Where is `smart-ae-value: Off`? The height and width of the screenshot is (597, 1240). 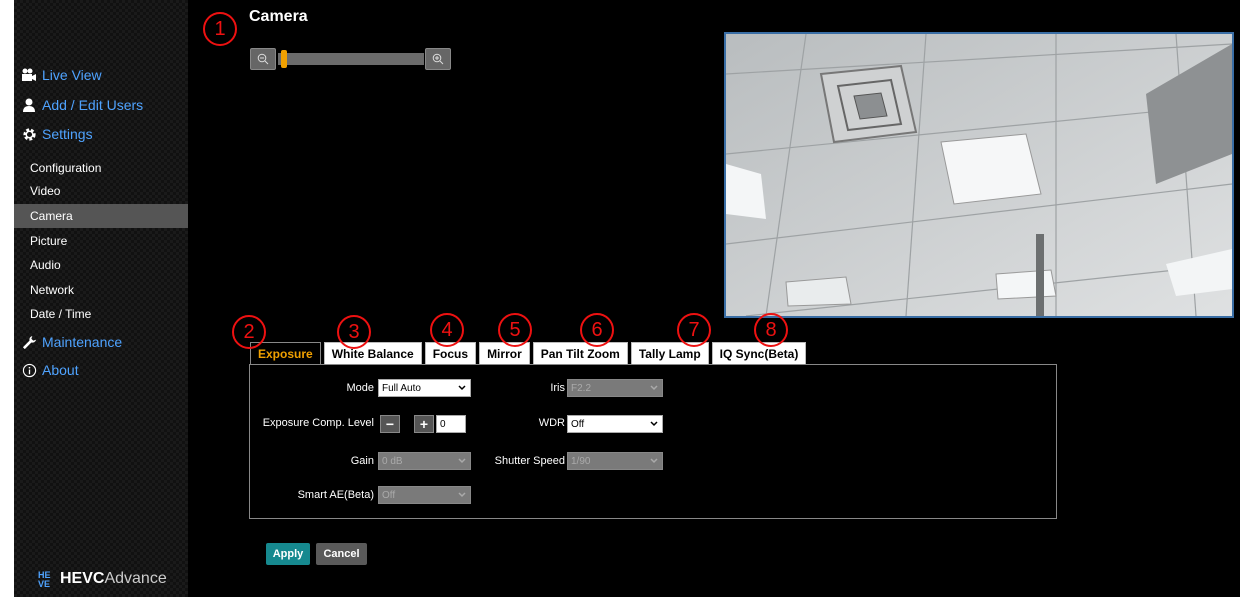
smart-ae-value: Off is located at coordinates (389, 495).